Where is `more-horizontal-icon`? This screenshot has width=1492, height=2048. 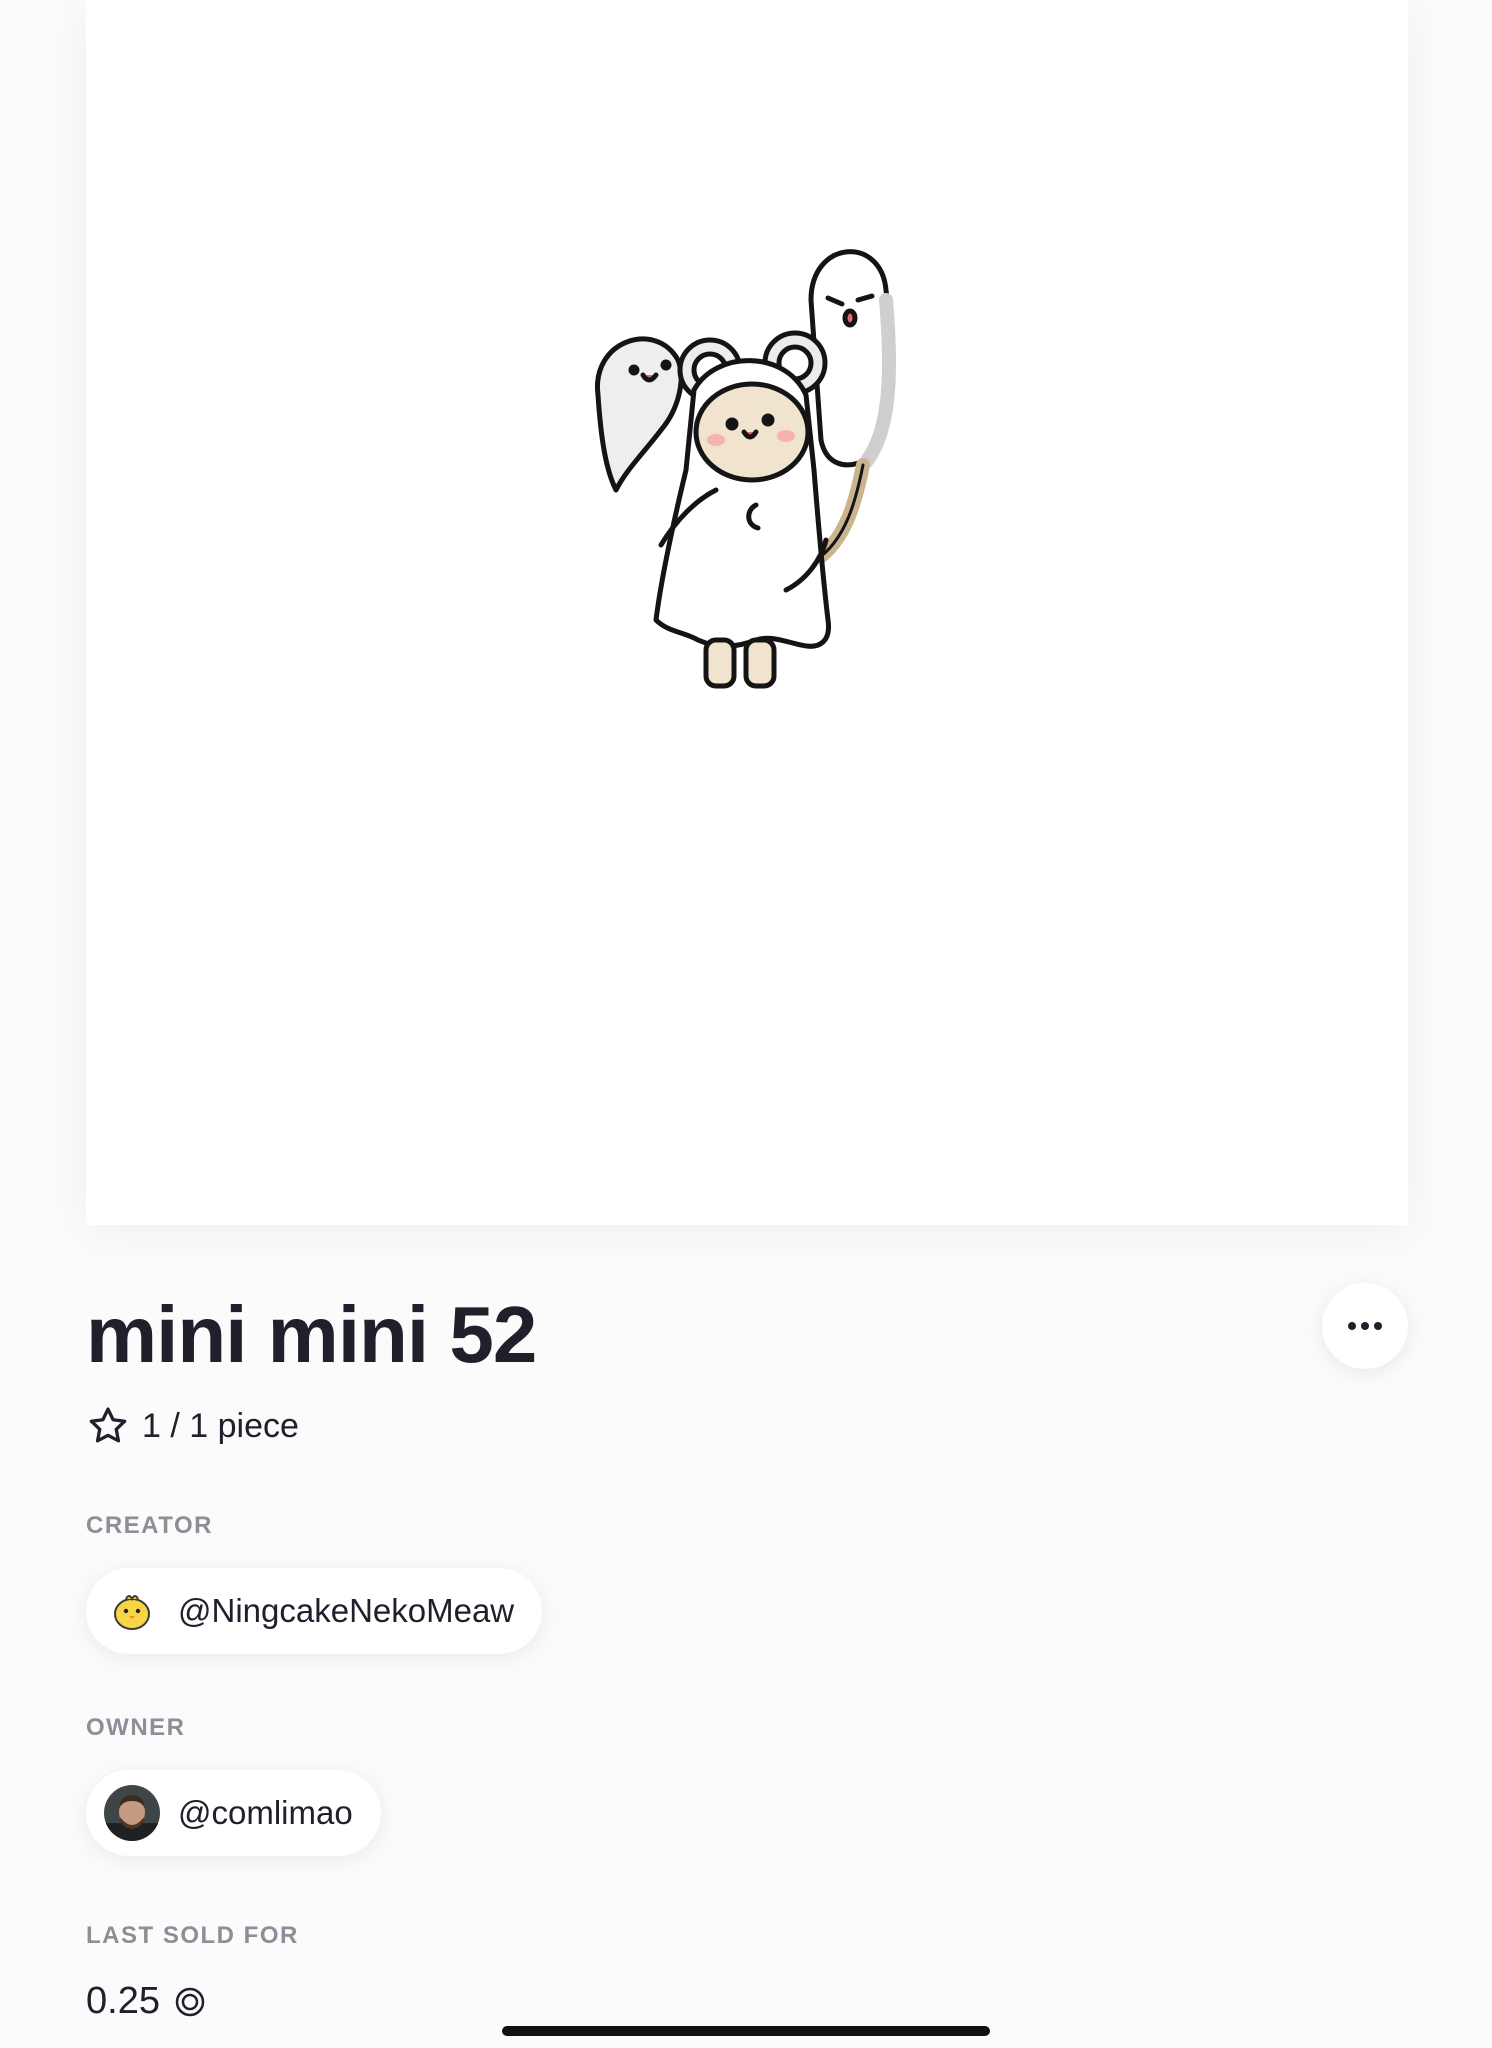
more-horizontal-icon is located at coordinates (1365, 1326).